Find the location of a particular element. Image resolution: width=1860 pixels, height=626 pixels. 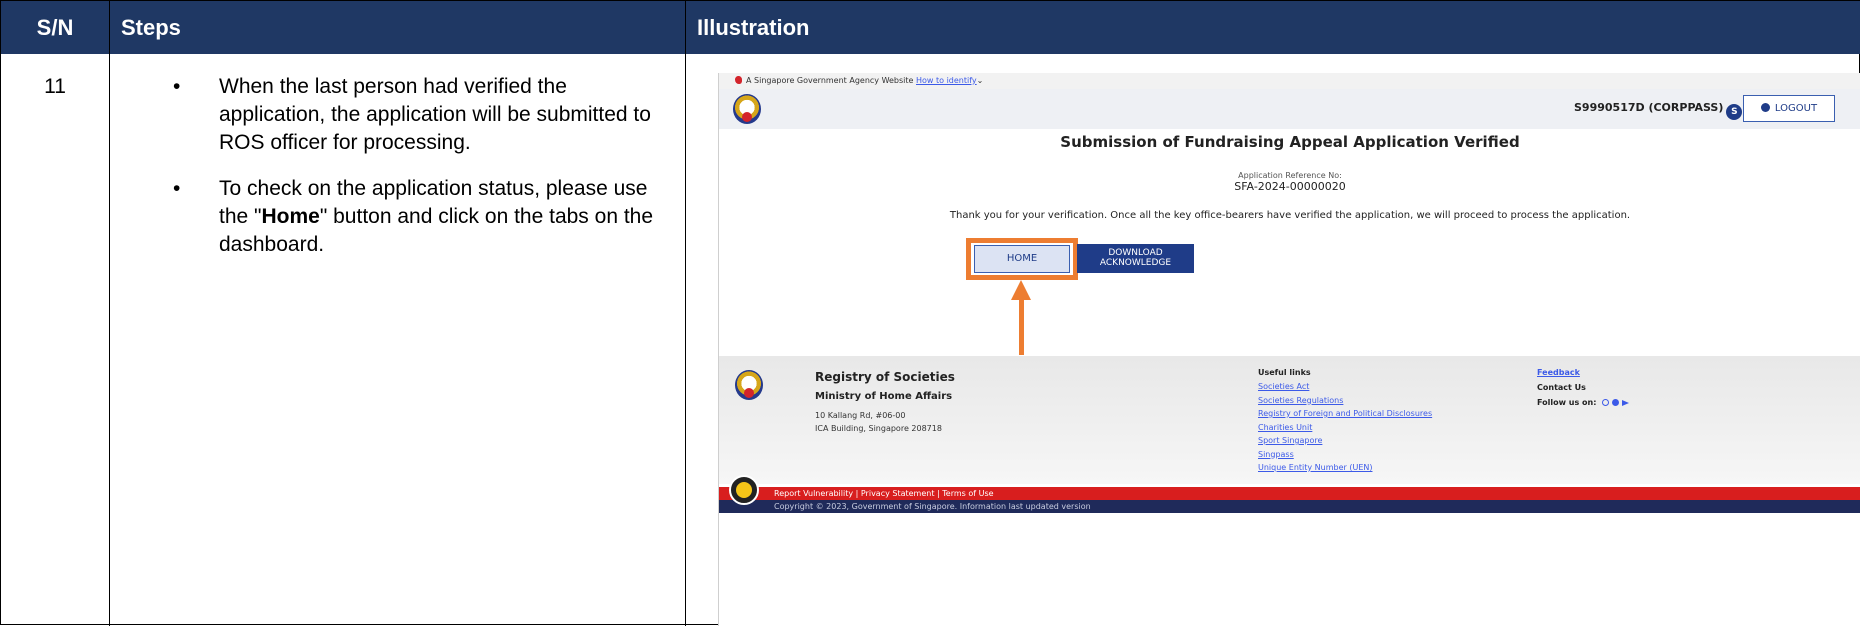

telegram-icon is located at coordinates (1626, 403).